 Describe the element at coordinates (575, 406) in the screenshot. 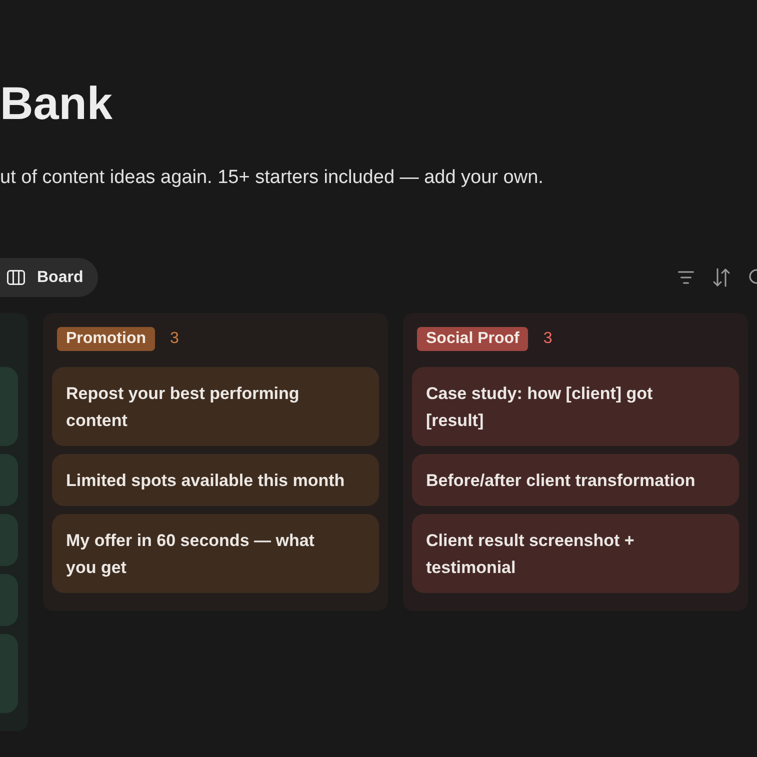

I see `idea-card: Case study: how [client] got [result]` at that location.